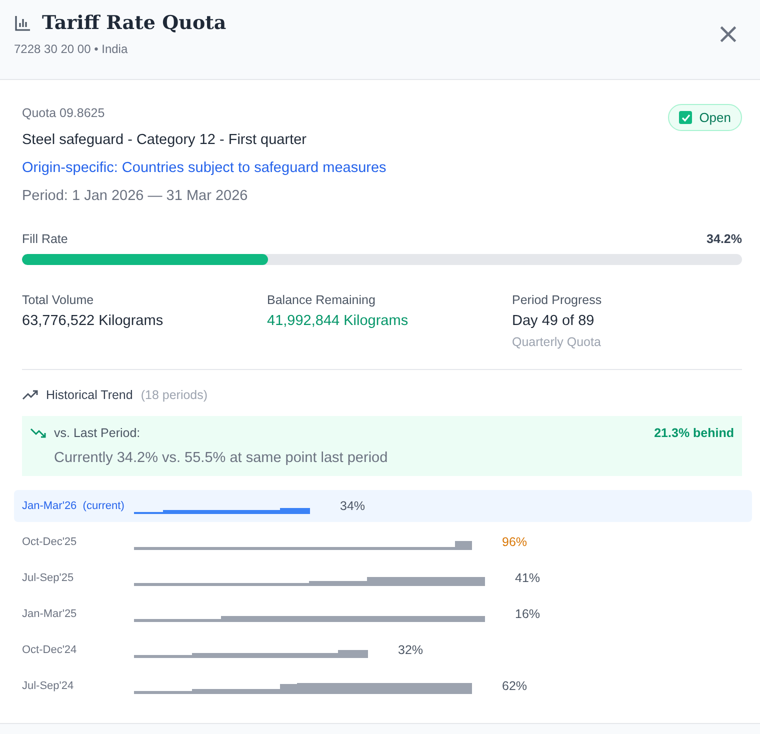 The image size is (760, 734). I want to click on fill-rate-value: 34.2%, so click(724, 239).